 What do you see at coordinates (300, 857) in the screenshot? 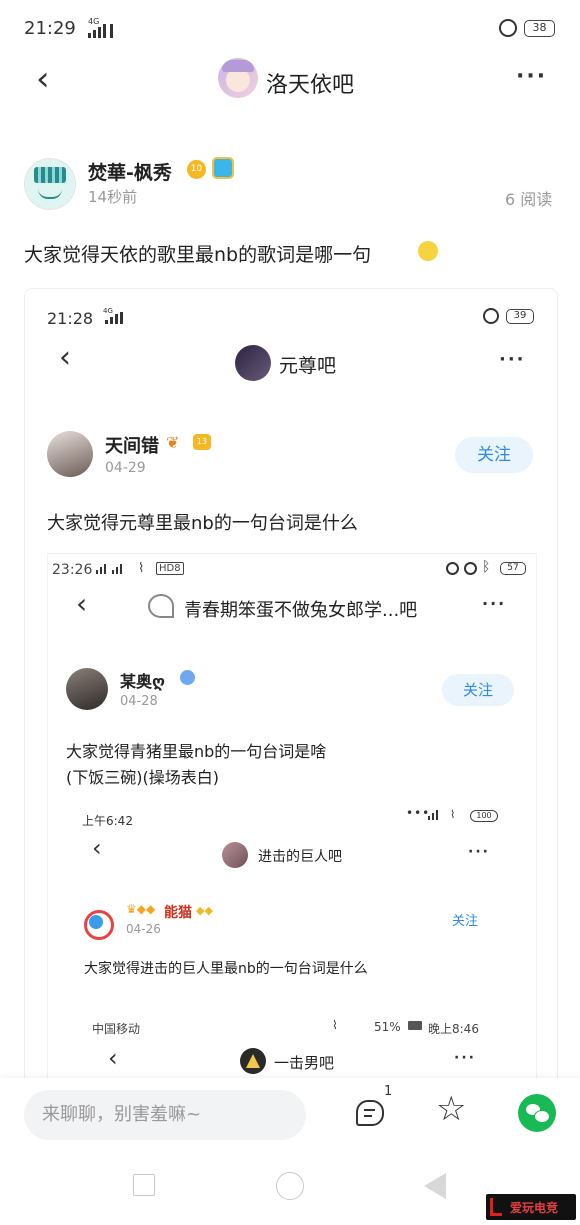
I see `shot3-title: 进击的巨人吧` at bounding box center [300, 857].